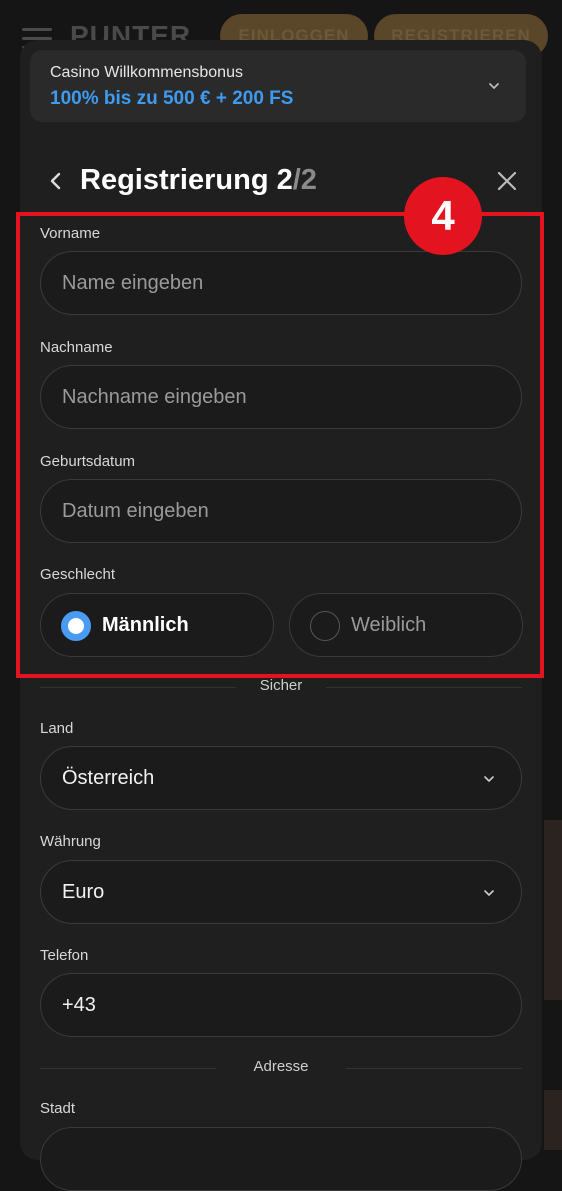 The height and width of the screenshot is (1191, 562). I want to click on divider-label: Adresse, so click(281, 1066).